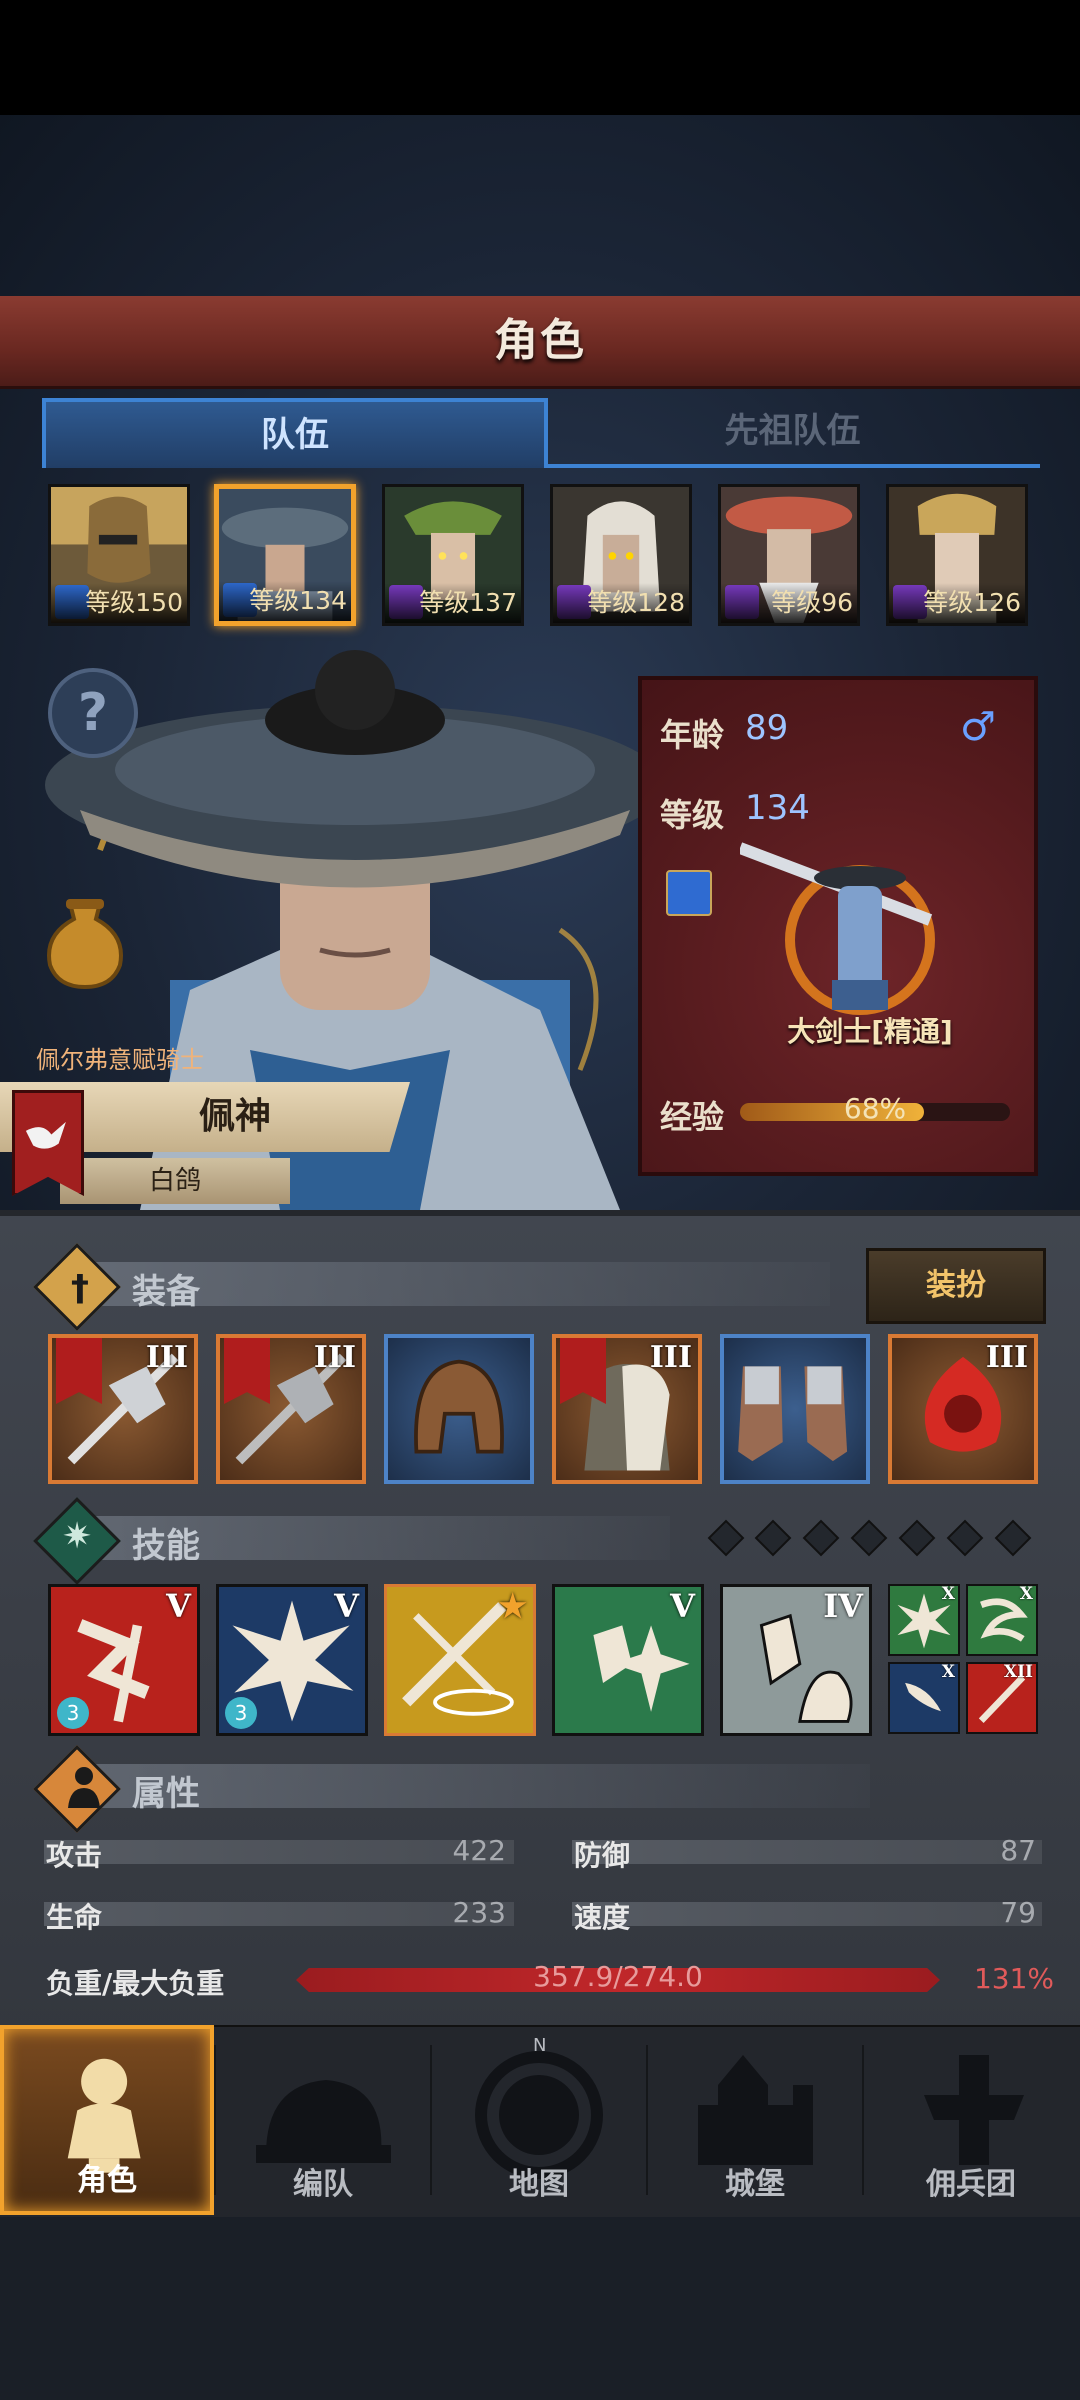 The width and height of the screenshot is (1080, 2400). Describe the element at coordinates (295, 433) in the screenshot. I see `tab-team: 队伍` at that location.